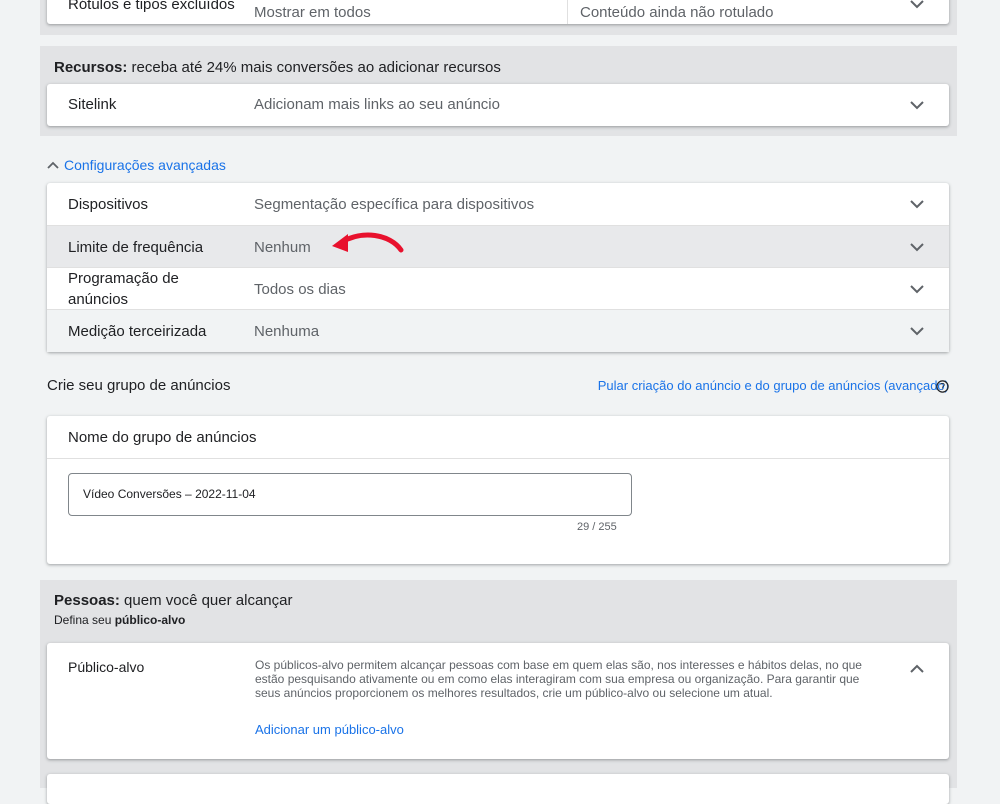 The height and width of the screenshot is (804, 1000). Describe the element at coordinates (498, 288) in the screenshot. I see `setting-row-ad-schedule: Programação de anúncios Todos os dias` at that location.